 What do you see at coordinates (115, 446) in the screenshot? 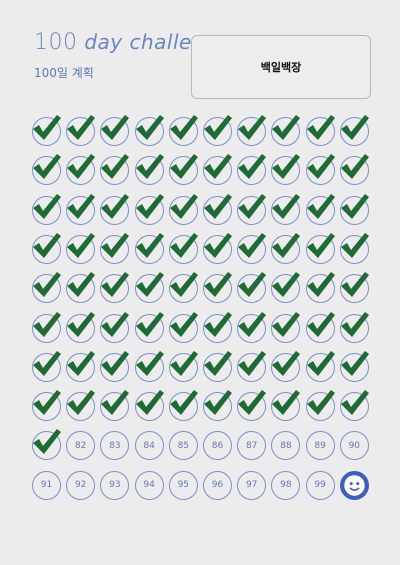
I see `day-cell: 83` at bounding box center [115, 446].